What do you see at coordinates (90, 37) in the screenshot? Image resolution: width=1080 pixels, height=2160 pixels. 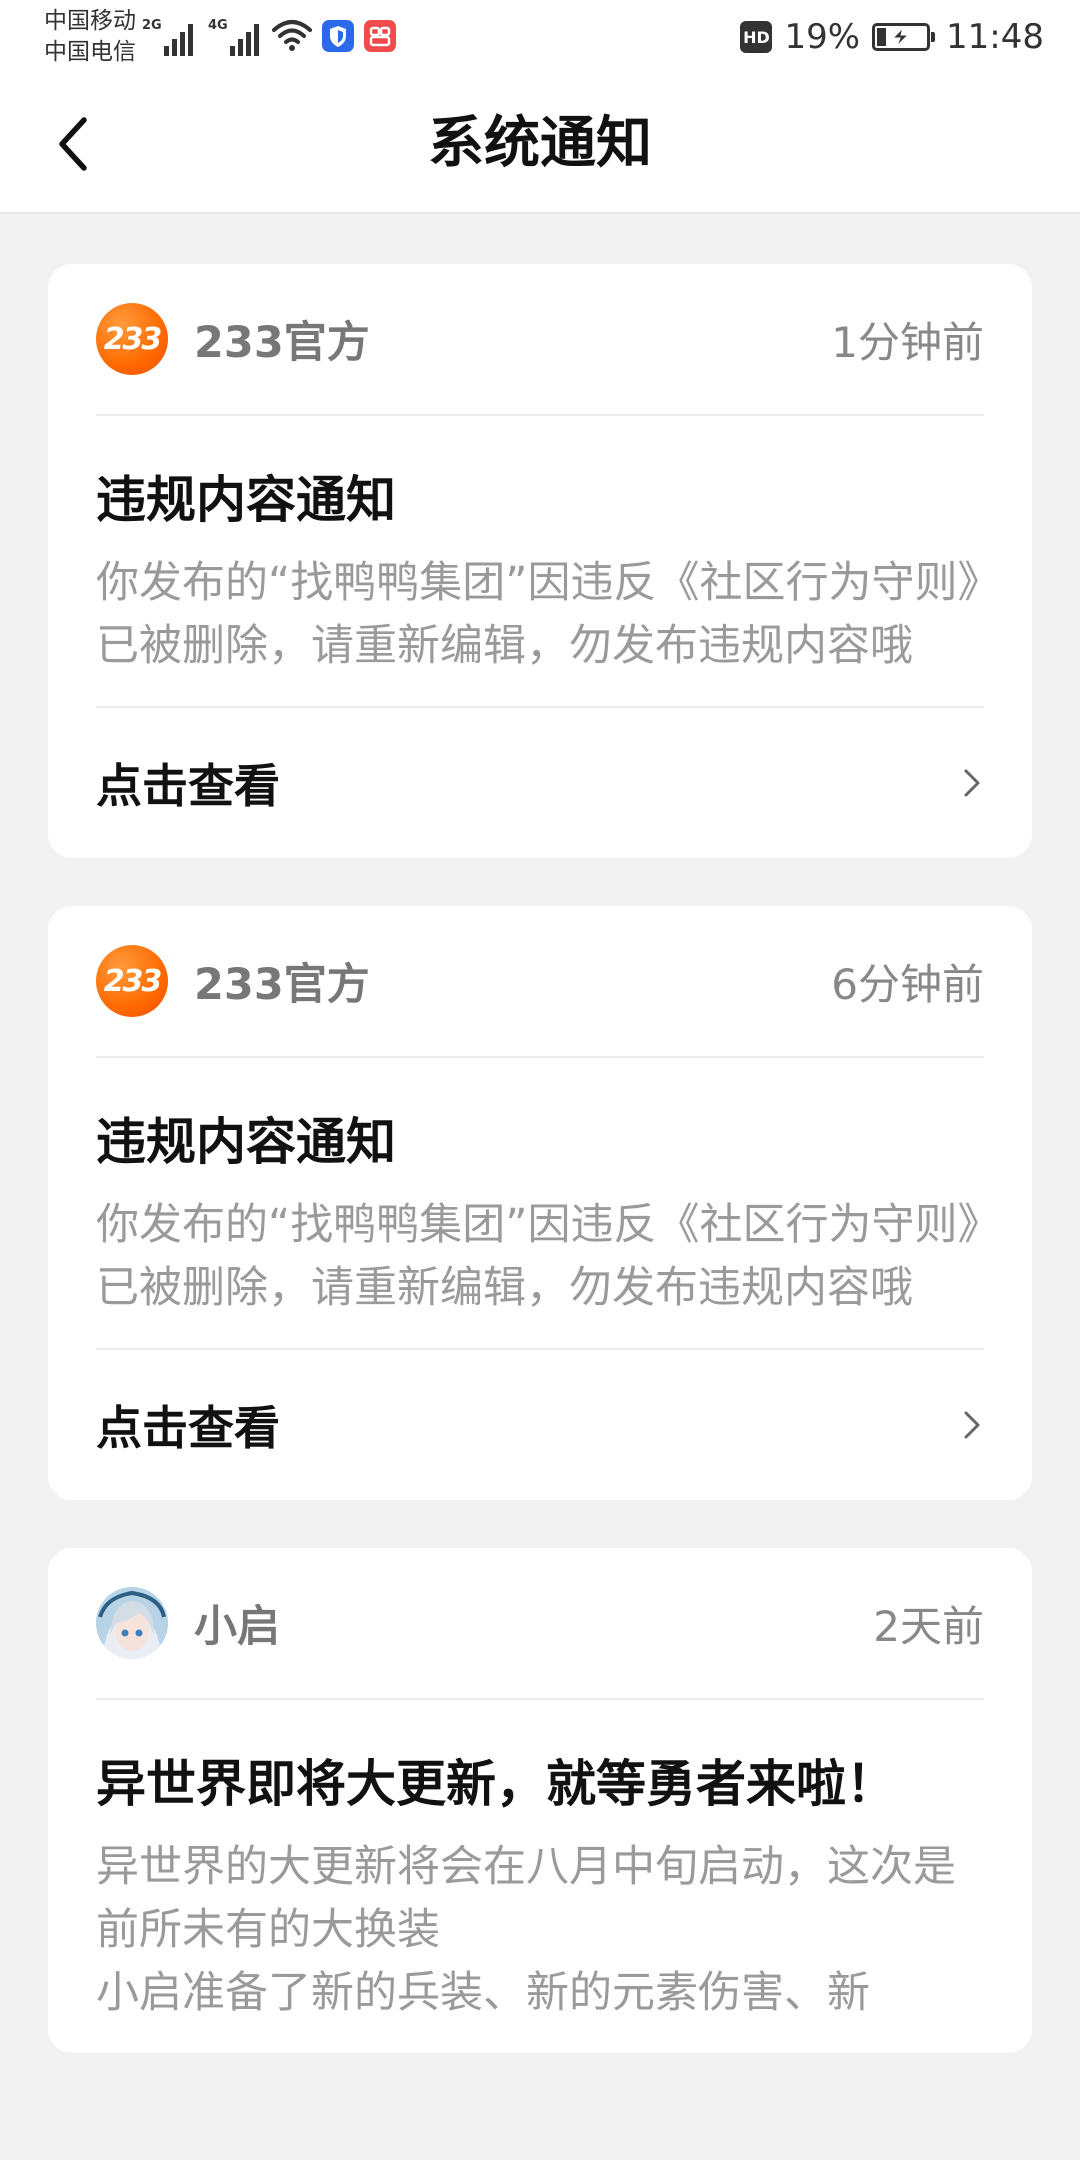 I see `carrier-info: 中国移动 中国电信` at bounding box center [90, 37].